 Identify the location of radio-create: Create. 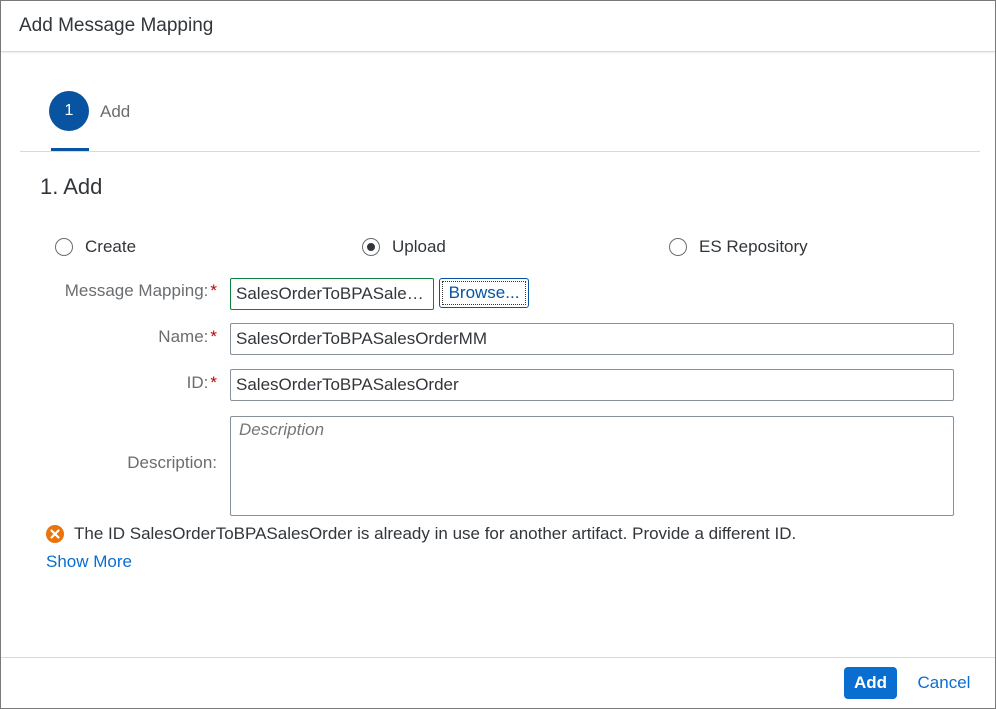
(95, 247).